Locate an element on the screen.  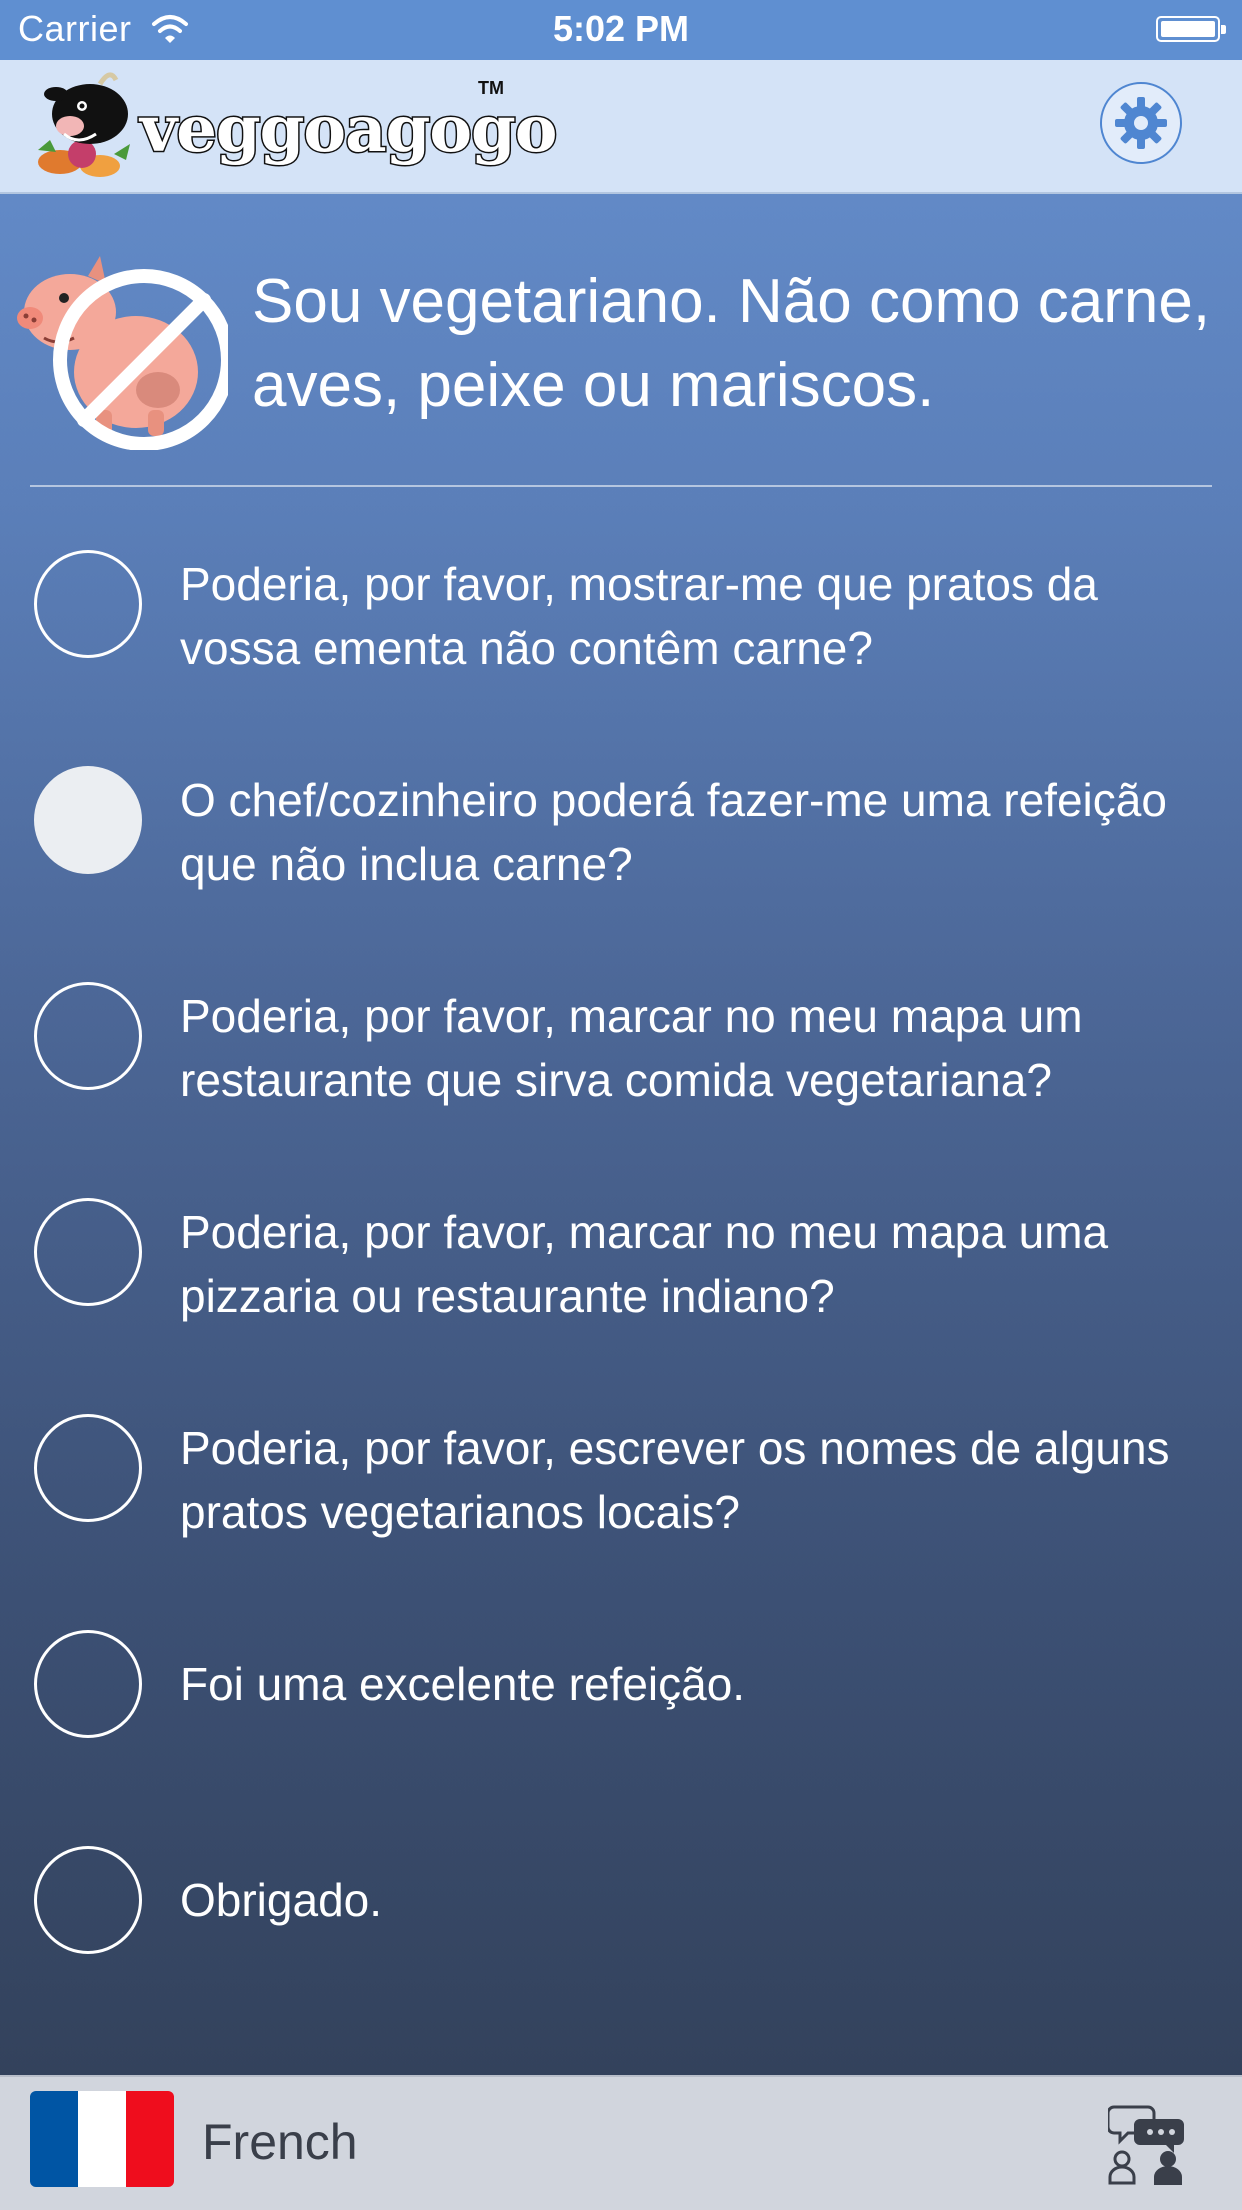
app-header: veggoagogo veggoagogo TM is located at coordinates (621, 127).